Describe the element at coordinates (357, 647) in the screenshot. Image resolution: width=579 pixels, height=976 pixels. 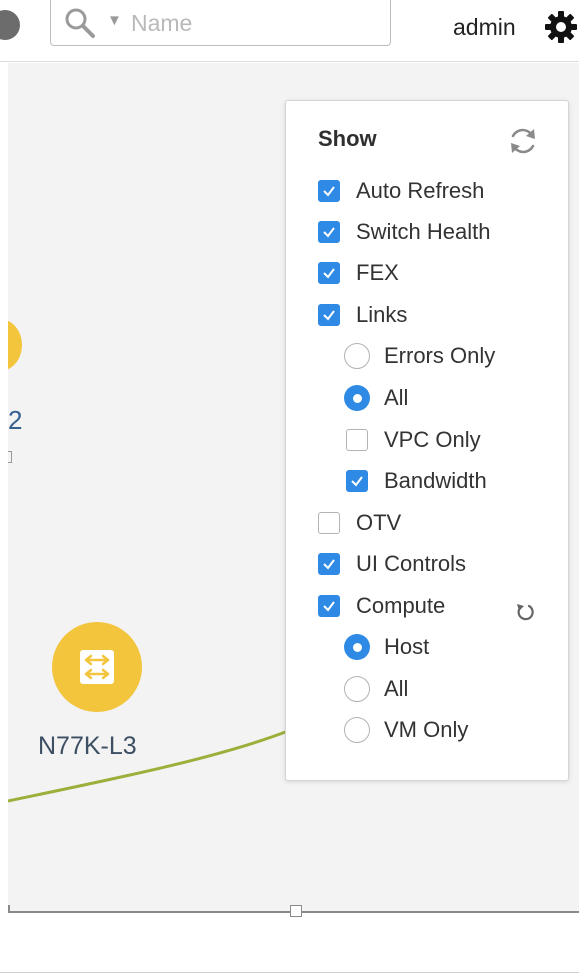
I see `host-radio` at that location.